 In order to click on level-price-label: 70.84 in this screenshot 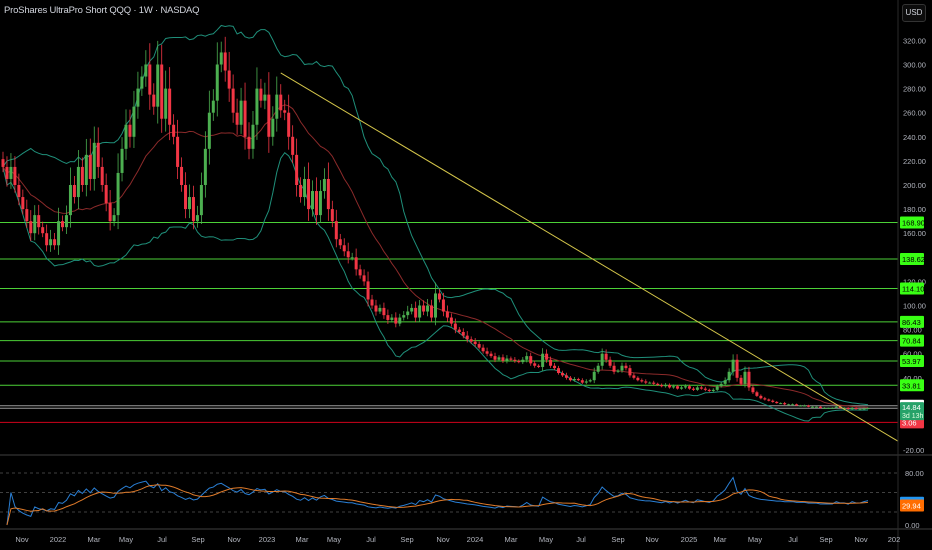, I will do `click(911, 341)`.